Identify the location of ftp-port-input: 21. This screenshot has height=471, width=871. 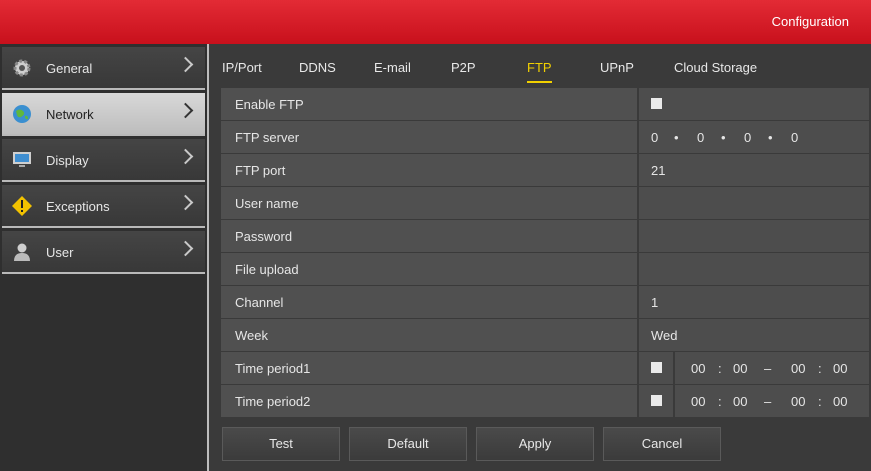
(754, 170).